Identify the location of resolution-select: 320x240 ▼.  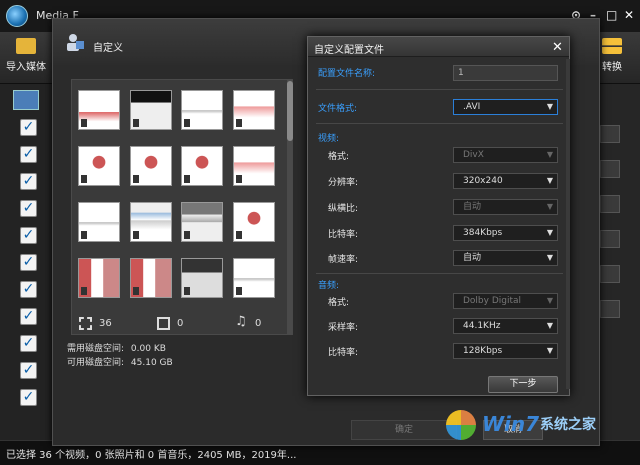
(505, 181).